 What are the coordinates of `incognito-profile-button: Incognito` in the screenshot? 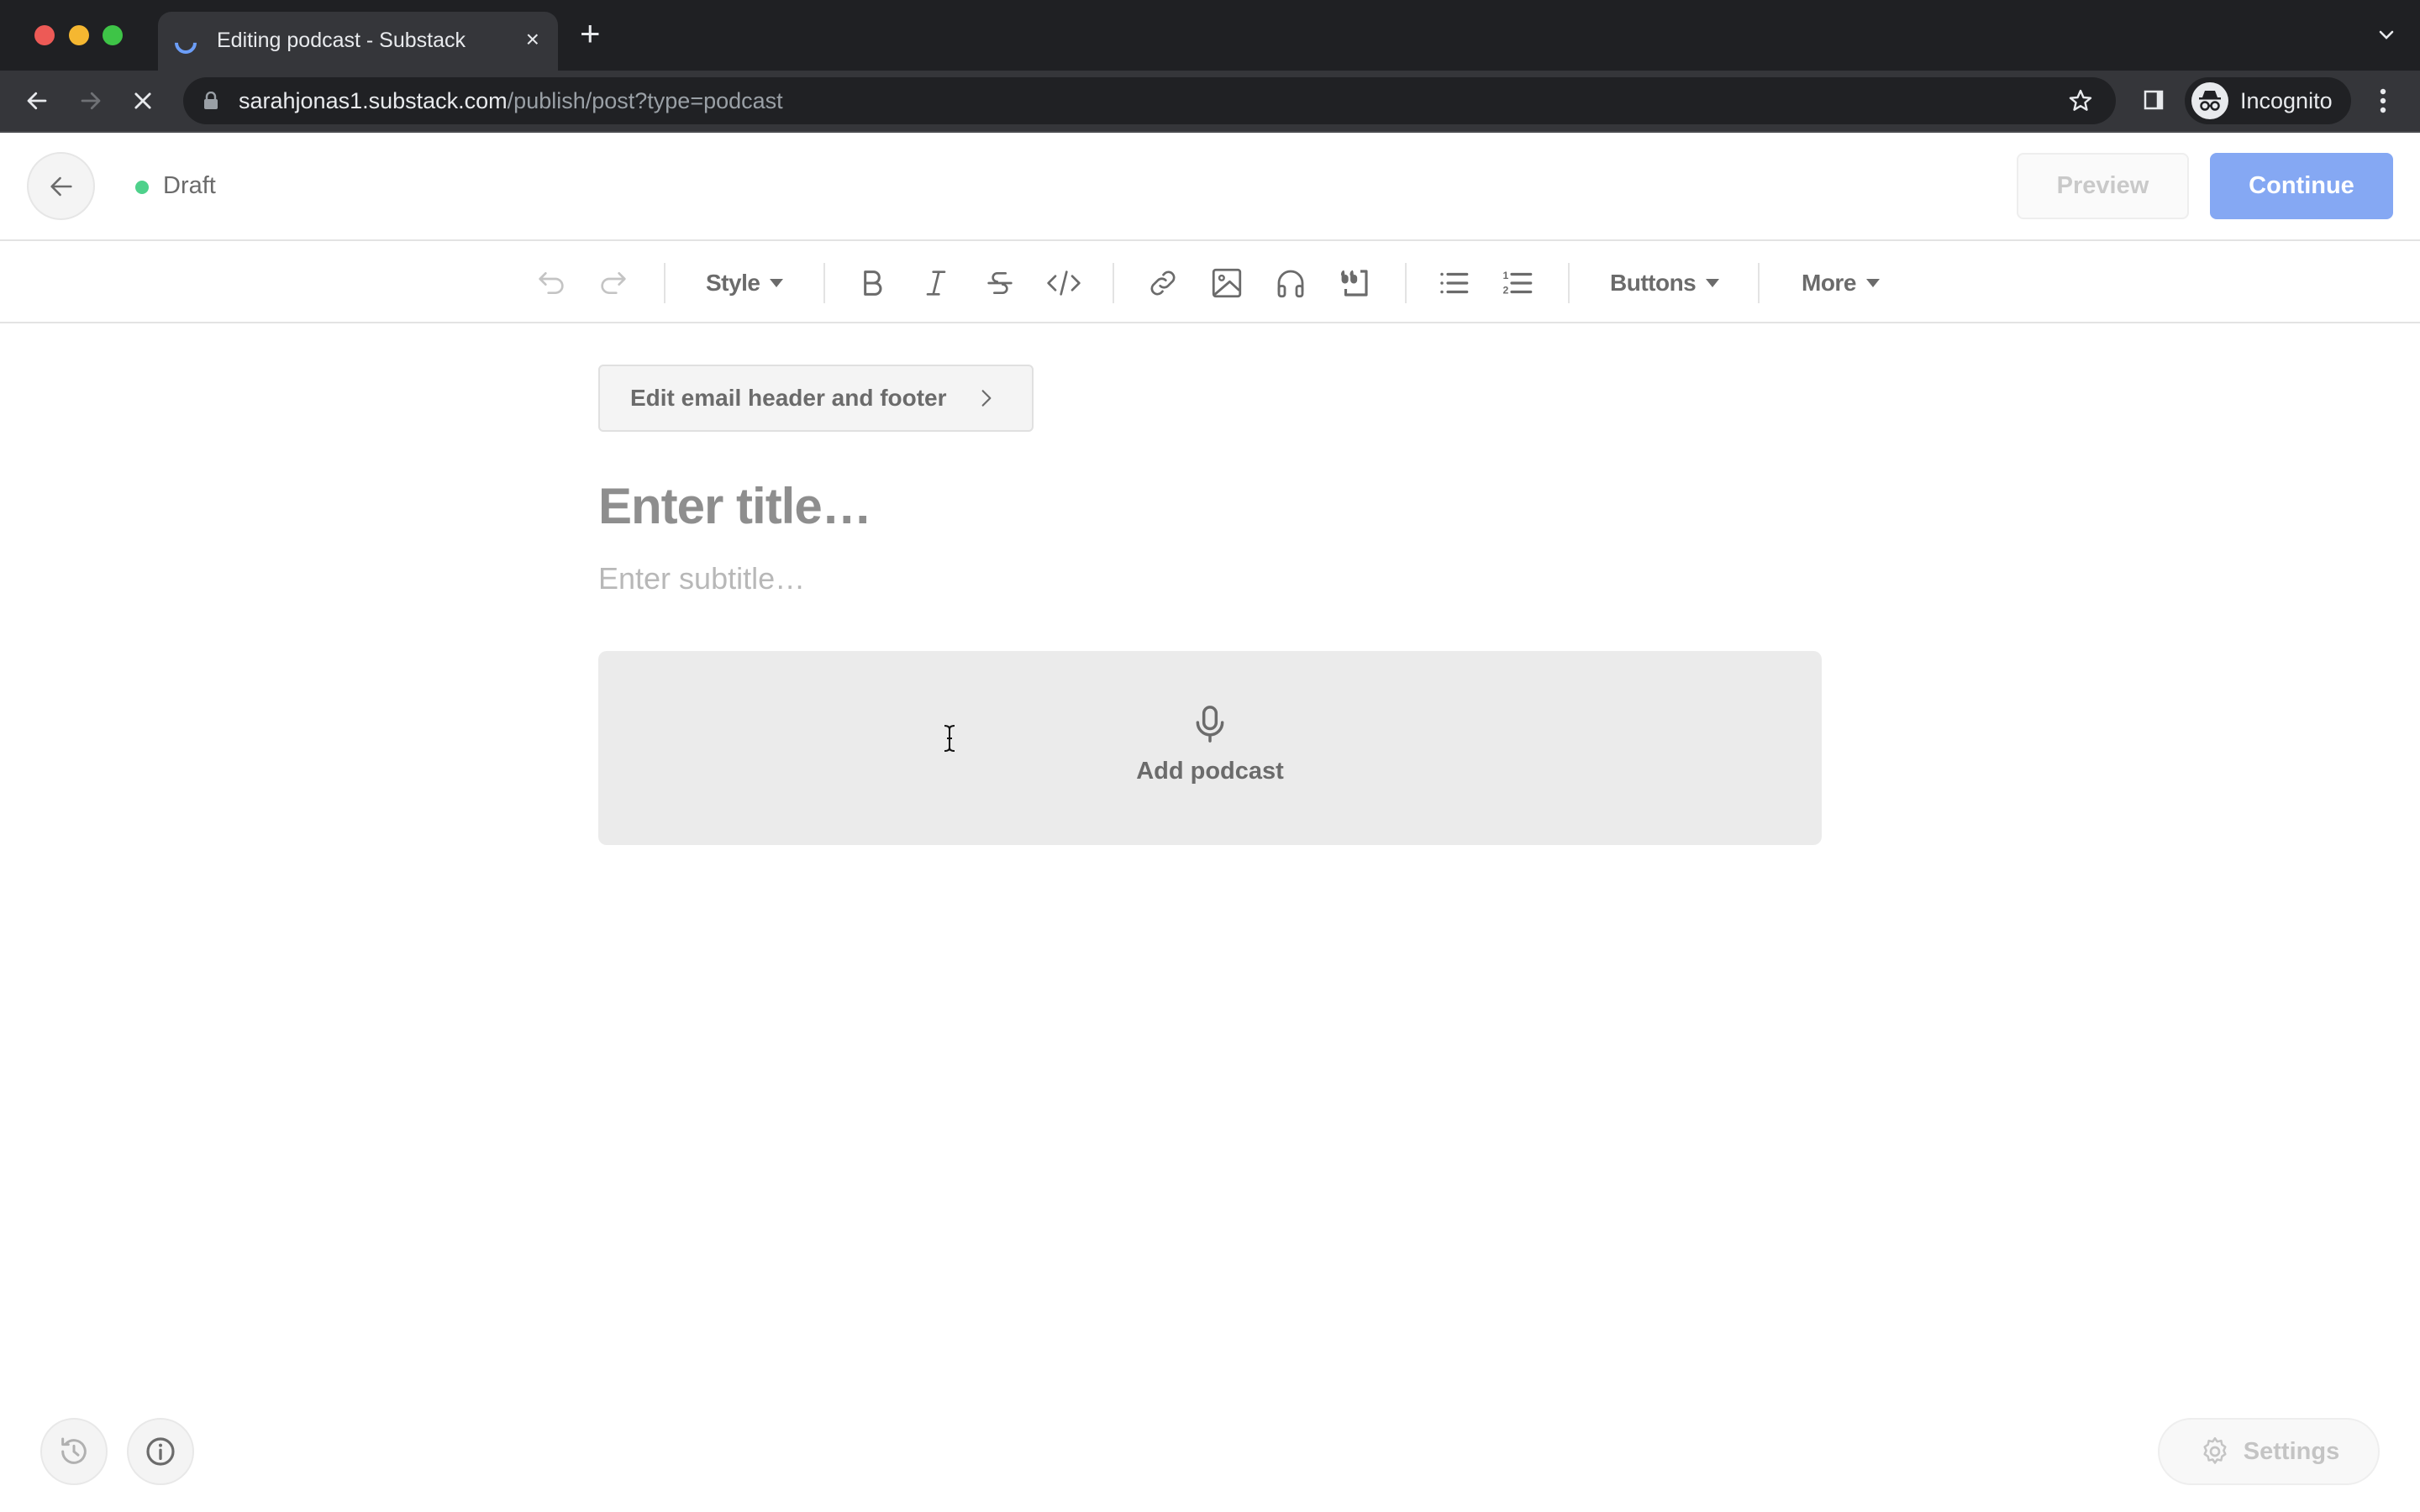 It's located at (2268, 100).